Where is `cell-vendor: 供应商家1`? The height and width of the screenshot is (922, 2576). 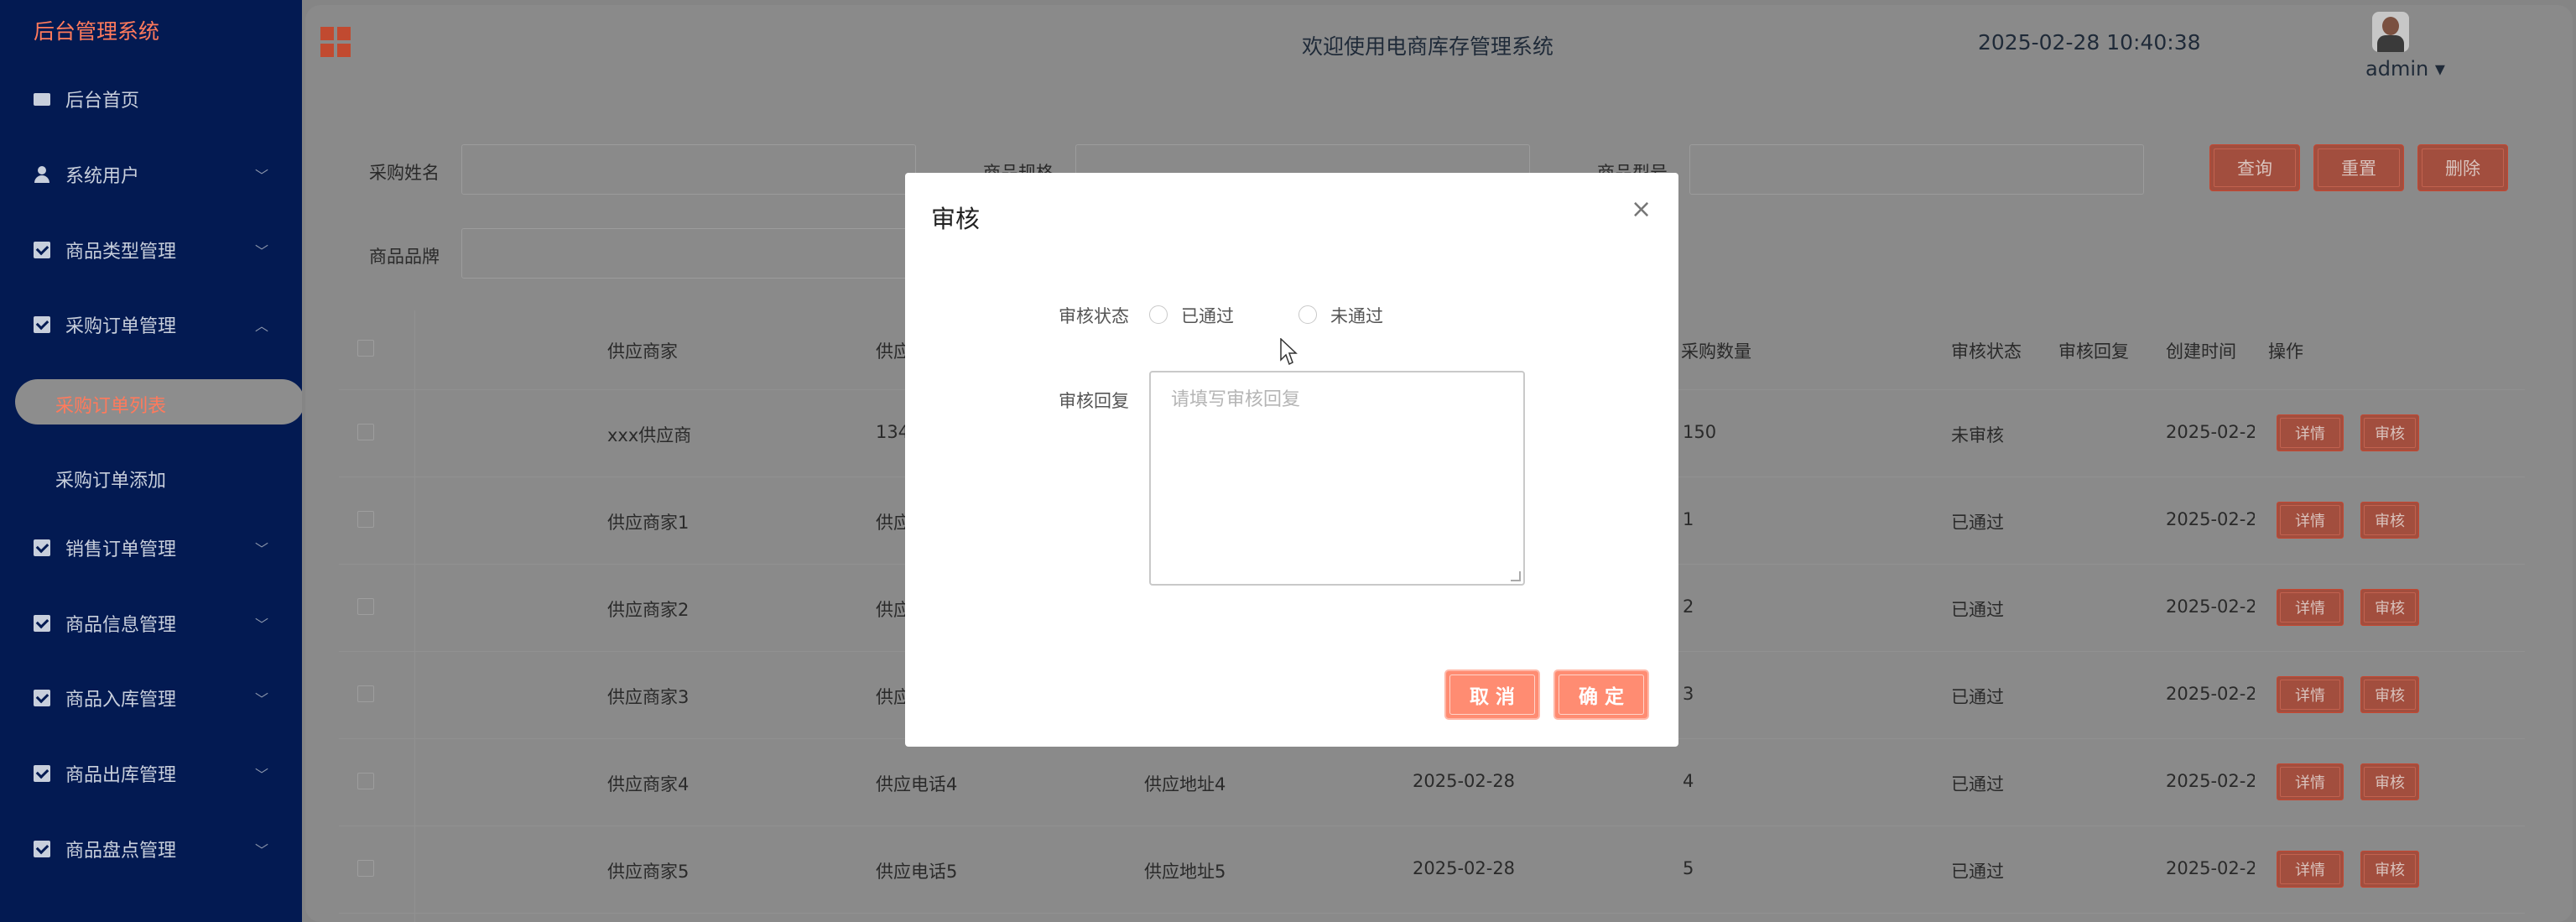
cell-vendor: 供应商家1 is located at coordinates (648, 523).